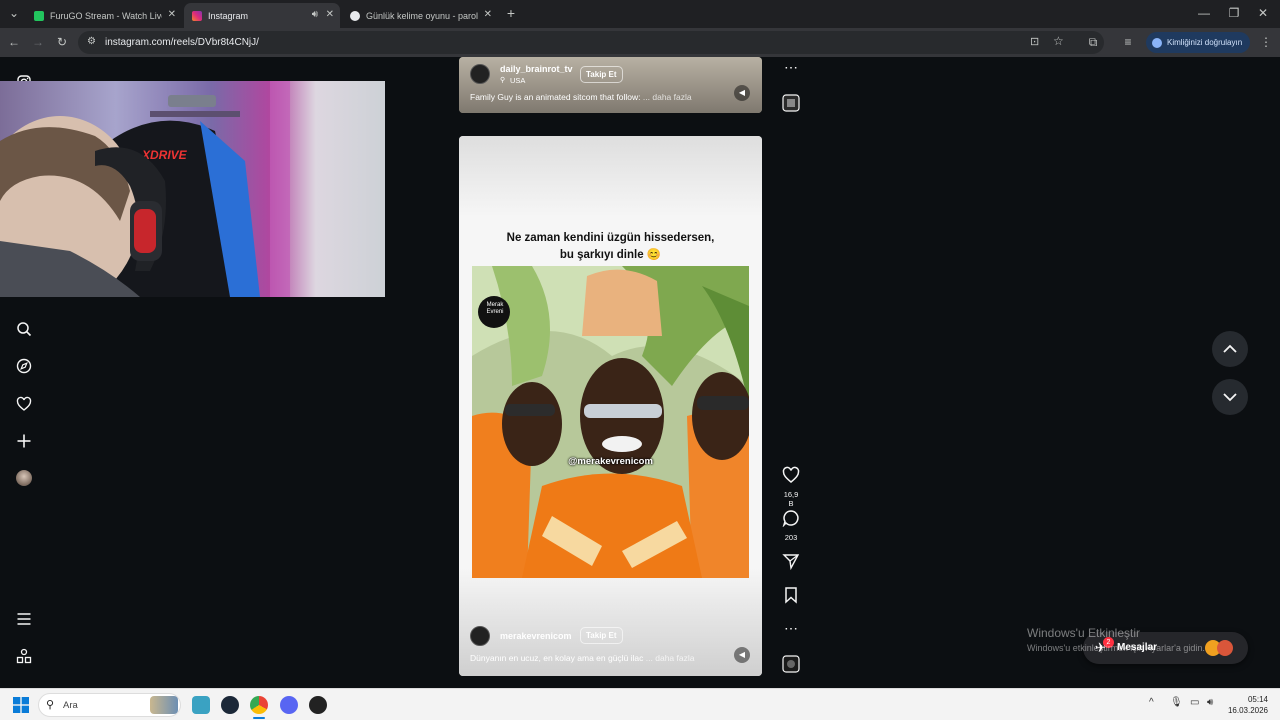 The height and width of the screenshot is (720, 1280). I want to click on tab-instagram: Instagram 🔊︎ ✕, so click(262, 15).